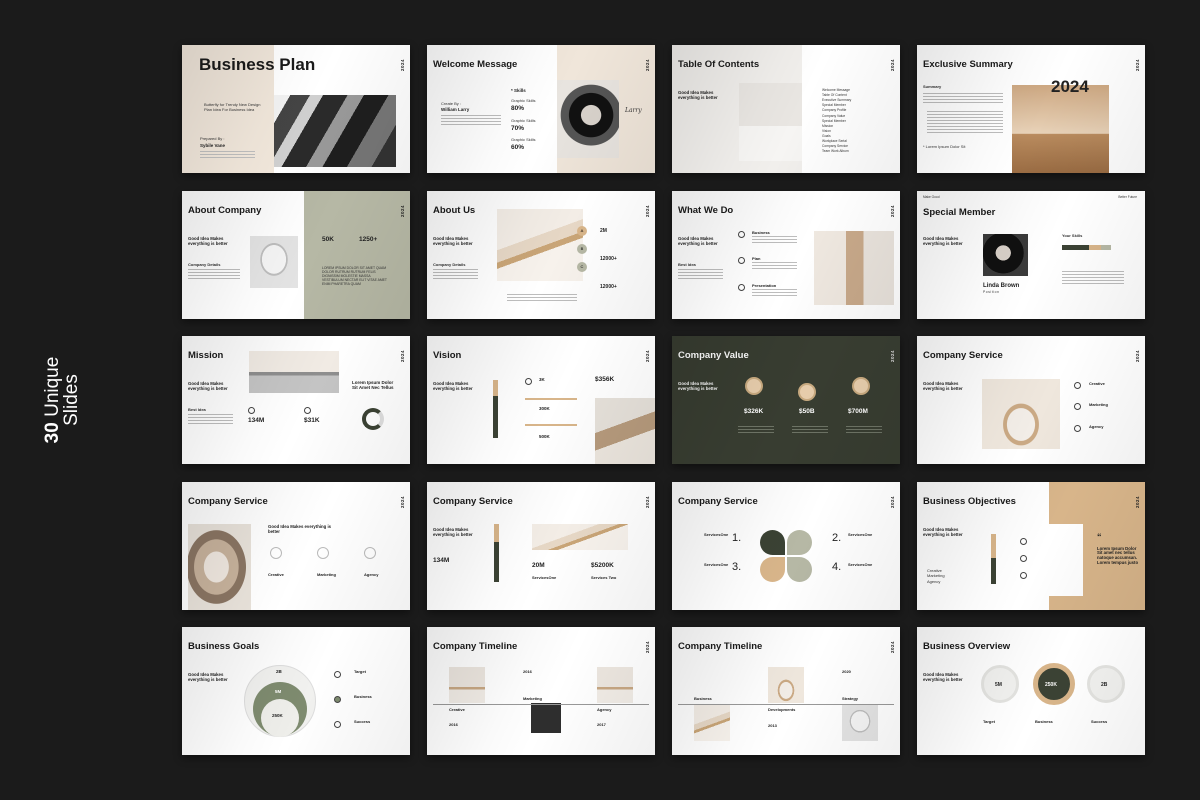 This screenshot has width=1200, height=800. I want to click on skills-label: * Skills, so click(518, 90).